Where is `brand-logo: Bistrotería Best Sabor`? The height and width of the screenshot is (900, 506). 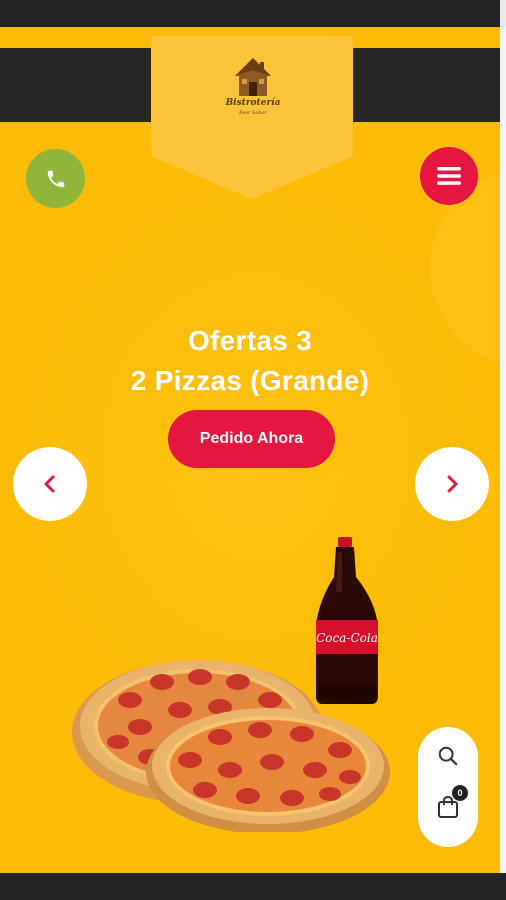
brand-logo: Bistrotería Best Sabor is located at coordinates (253, 87).